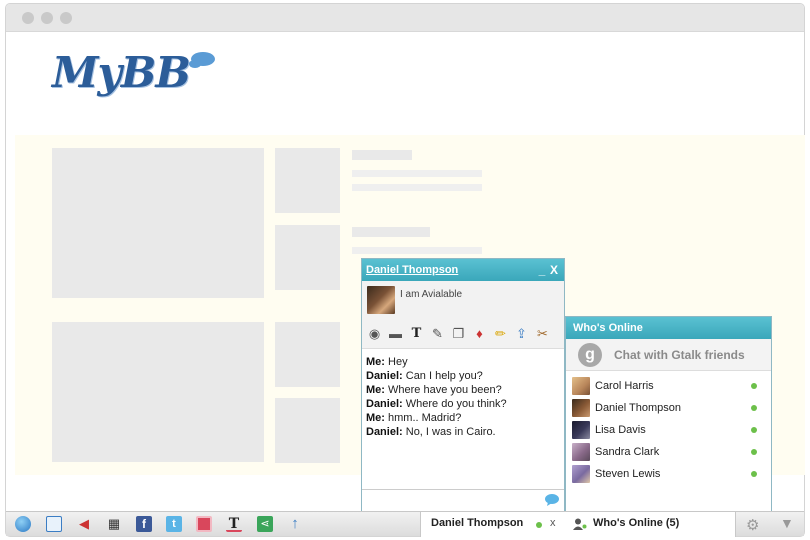  I want to click on chat-message: Daniel: No, I was in Cairo., so click(431, 432).